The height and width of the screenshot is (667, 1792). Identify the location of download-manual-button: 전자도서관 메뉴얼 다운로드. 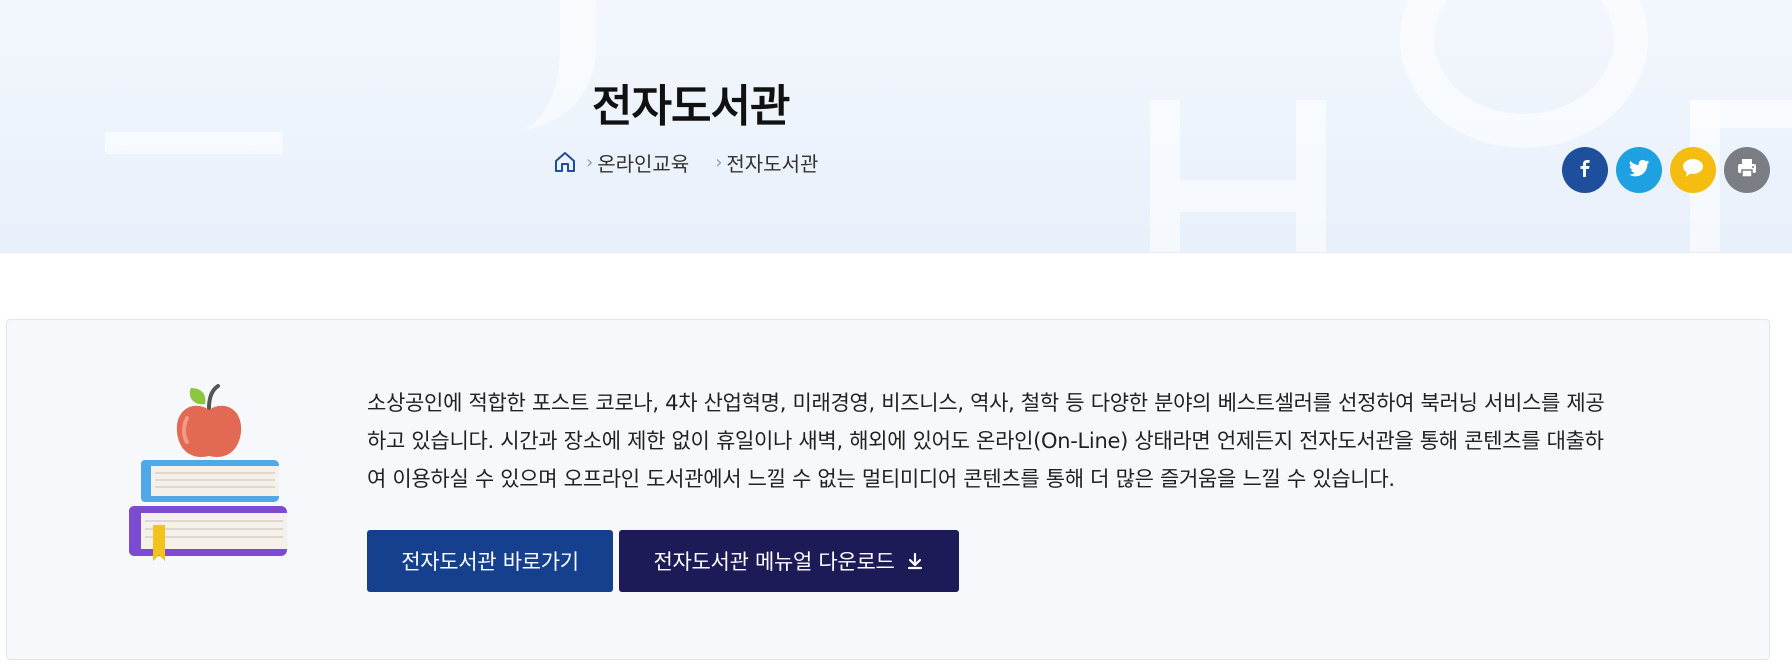
(789, 561).